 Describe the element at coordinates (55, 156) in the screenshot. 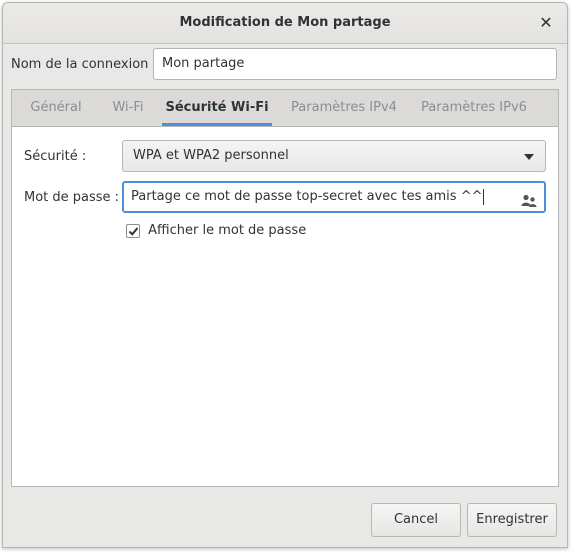

I see `security-label: Sécurité :` at that location.